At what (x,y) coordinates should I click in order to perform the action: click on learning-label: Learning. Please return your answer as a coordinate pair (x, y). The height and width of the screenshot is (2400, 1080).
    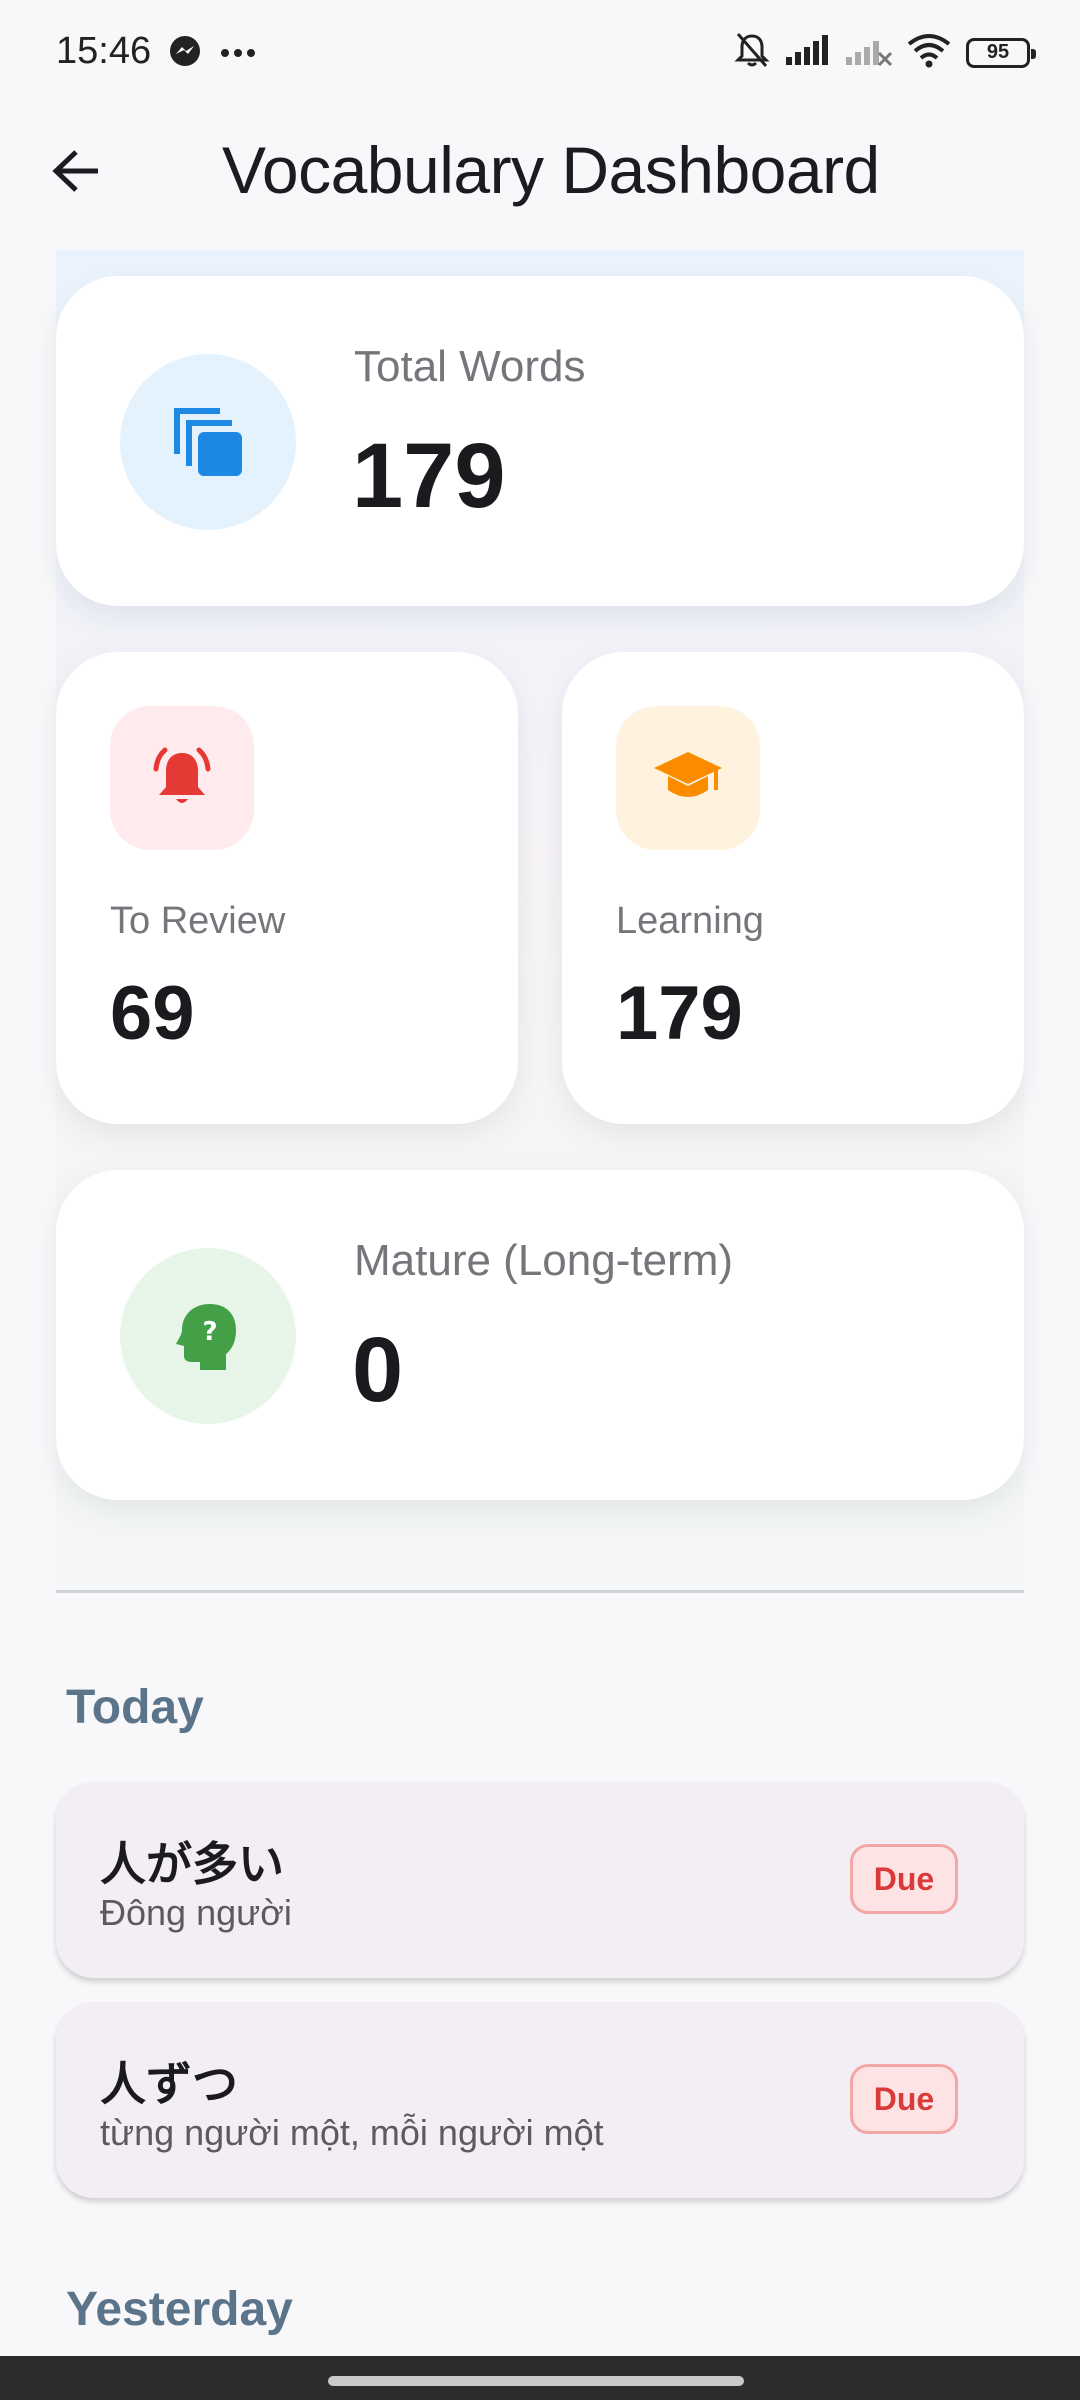
    Looking at the image, I should click on (690, 921).